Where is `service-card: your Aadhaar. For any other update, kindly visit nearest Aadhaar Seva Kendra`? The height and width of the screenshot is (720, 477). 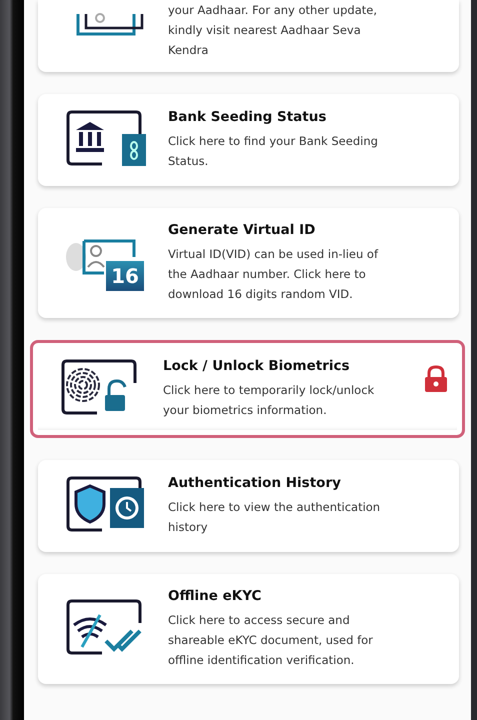 service-card: your Aadhaar. For any other update, kindly visit nearest Aadhaar Seva Kendra is located at coordinates (248, 36).